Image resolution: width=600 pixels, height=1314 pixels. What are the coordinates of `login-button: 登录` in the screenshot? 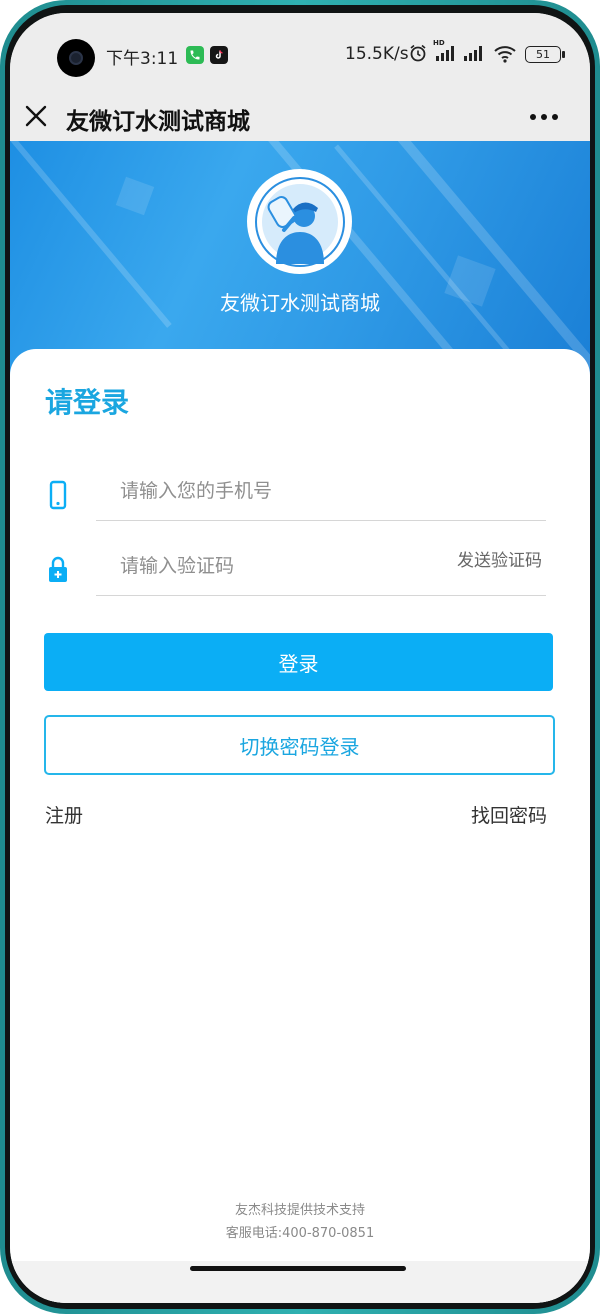 It's located at (298, 662).